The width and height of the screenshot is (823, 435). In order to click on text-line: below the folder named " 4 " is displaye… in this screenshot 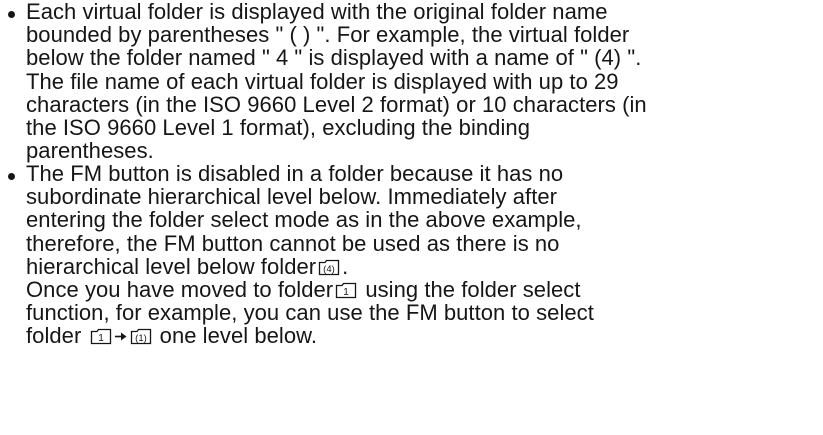, I will do `click(334, 58)`.